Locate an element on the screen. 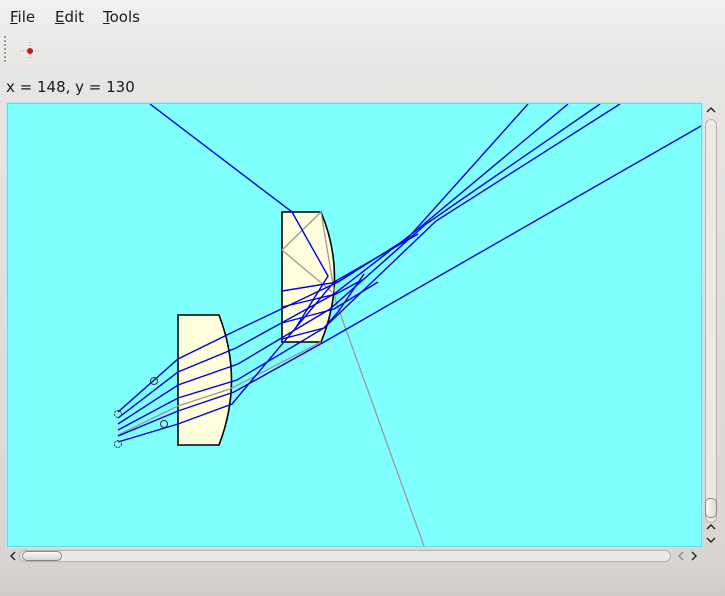 The height and width of the screenshot is (596, 725). crosshair-point-icon is located at coordinates (30, 51).